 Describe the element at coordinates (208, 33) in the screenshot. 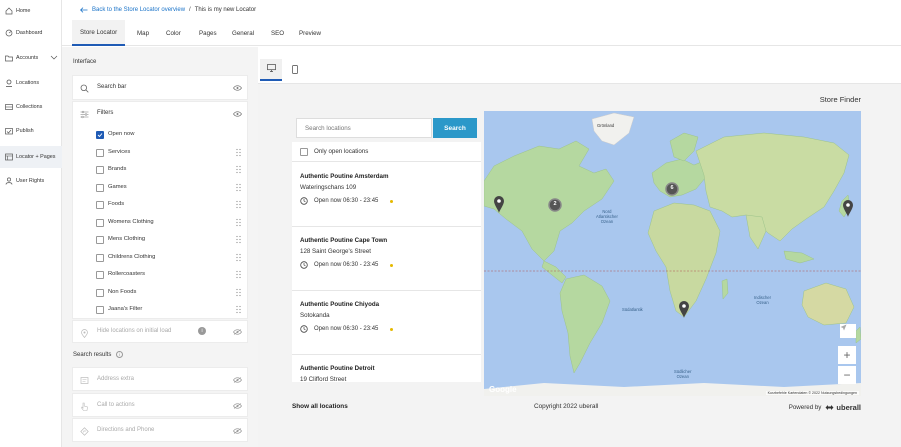

I see `tab-pages: Pages` at that location.